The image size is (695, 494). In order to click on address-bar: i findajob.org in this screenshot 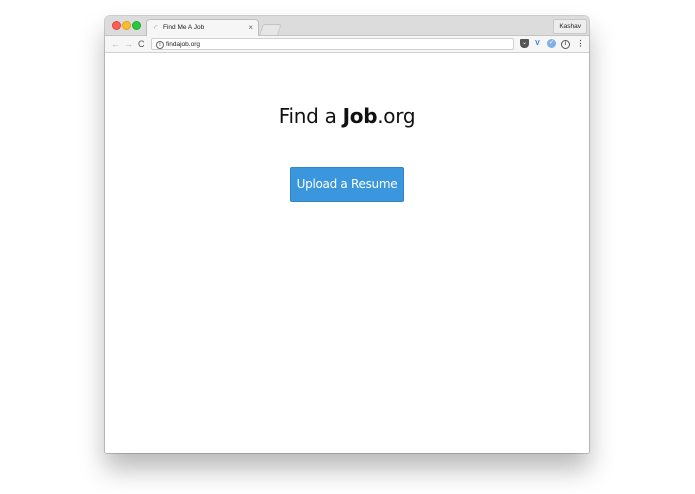, I will do `click(332, 44)`.